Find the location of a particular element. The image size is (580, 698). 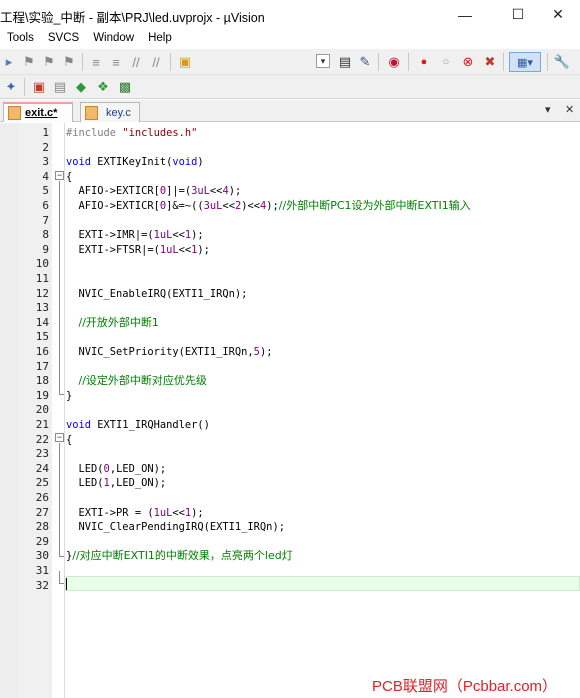

rebuild-icon: ◆ is located at coordinates (81, 87).